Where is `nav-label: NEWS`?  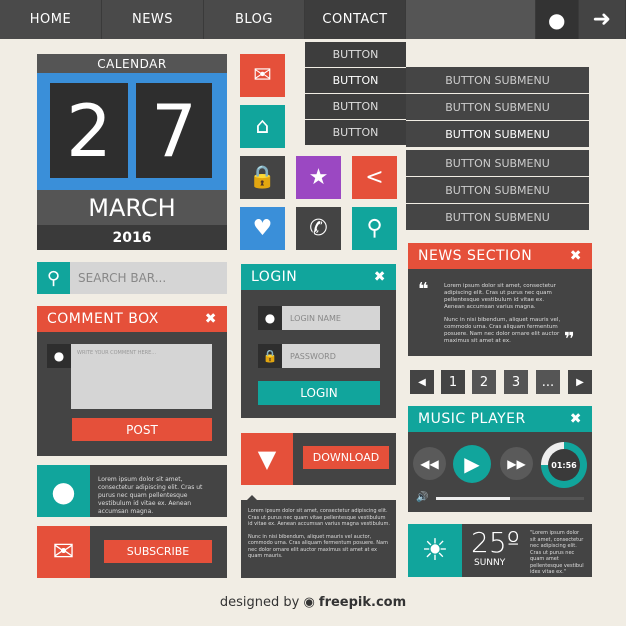
nav-label: NEWS is located at coordinates (152, 19).